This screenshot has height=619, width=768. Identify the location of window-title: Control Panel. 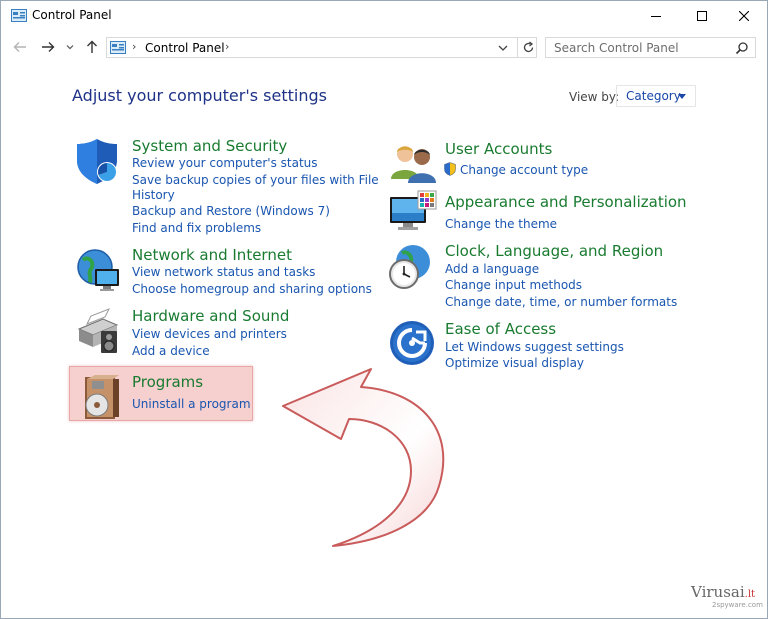
(72, 15).